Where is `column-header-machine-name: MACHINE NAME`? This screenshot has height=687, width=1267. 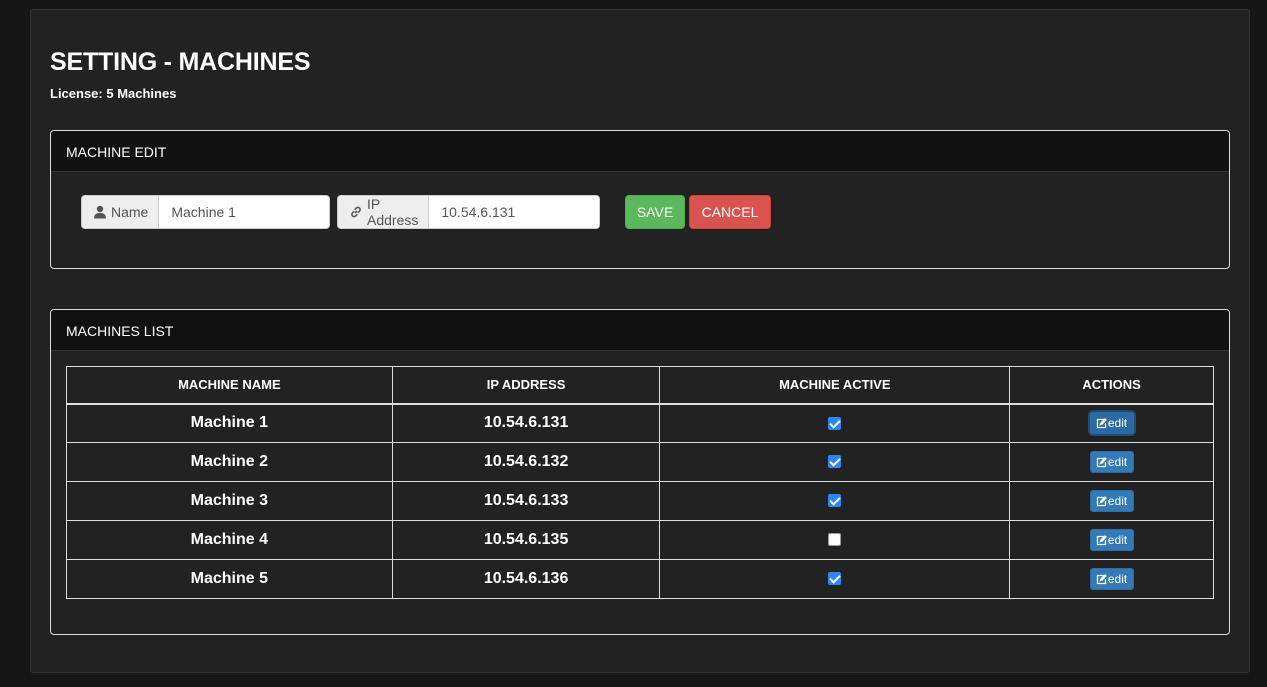 column-header-machine-name: MACHINE NAME is located at coordinates (229, 385).